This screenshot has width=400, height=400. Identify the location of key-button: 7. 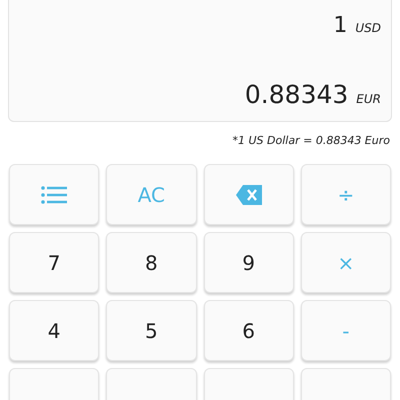
(54, 262).